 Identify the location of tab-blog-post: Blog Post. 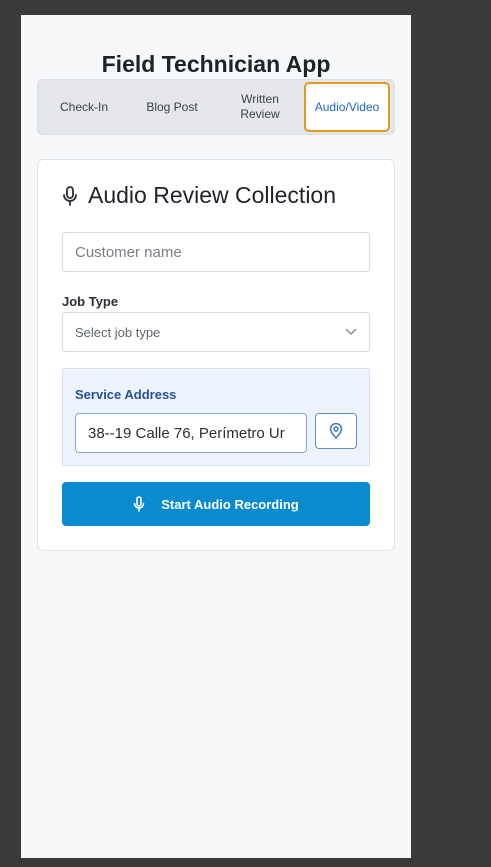
(172, 107).